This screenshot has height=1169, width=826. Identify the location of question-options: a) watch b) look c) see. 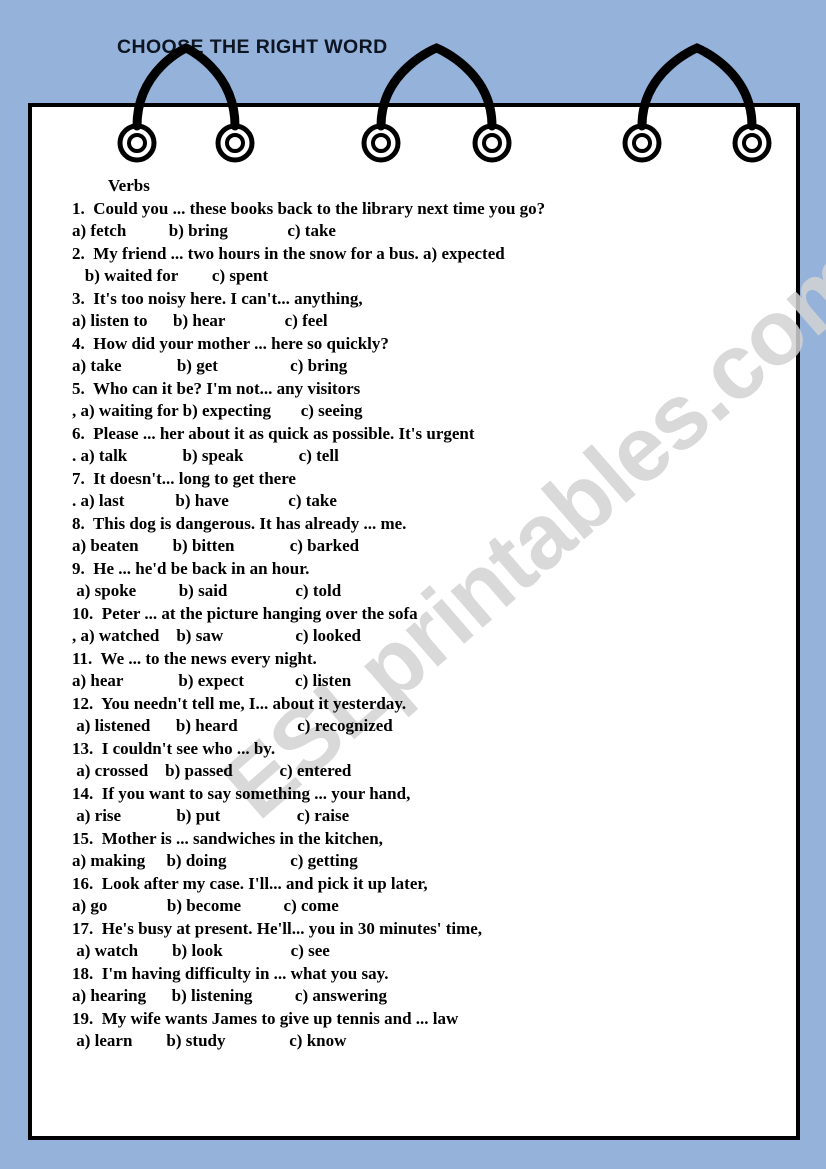
(427, 951).